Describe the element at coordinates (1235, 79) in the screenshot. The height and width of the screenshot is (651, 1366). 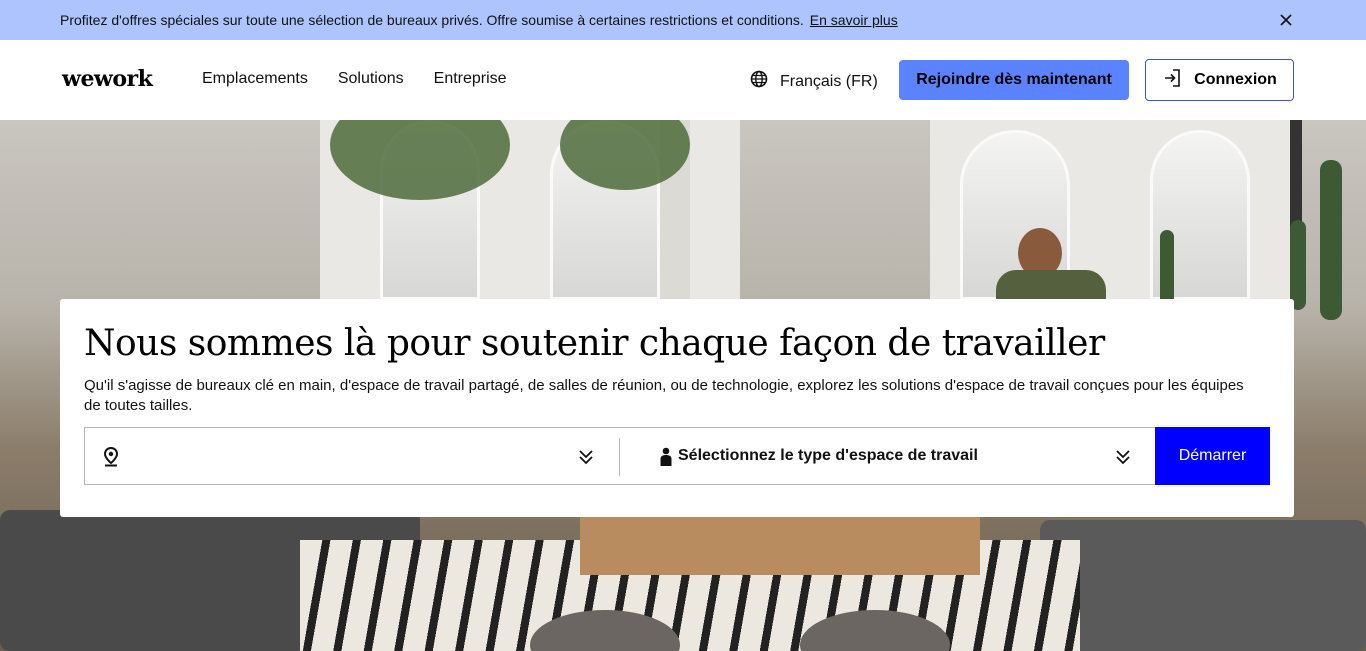
I see `login-label: Connexion` at that location.